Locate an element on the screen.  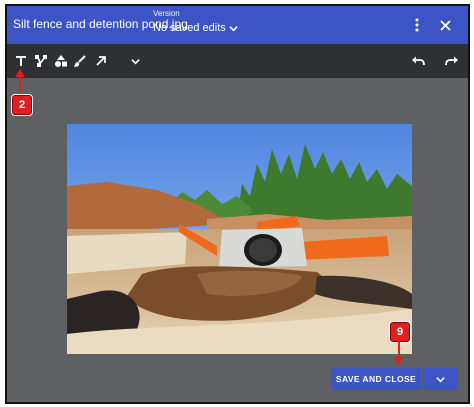
brush-icon is located at coordinates (80, 61).